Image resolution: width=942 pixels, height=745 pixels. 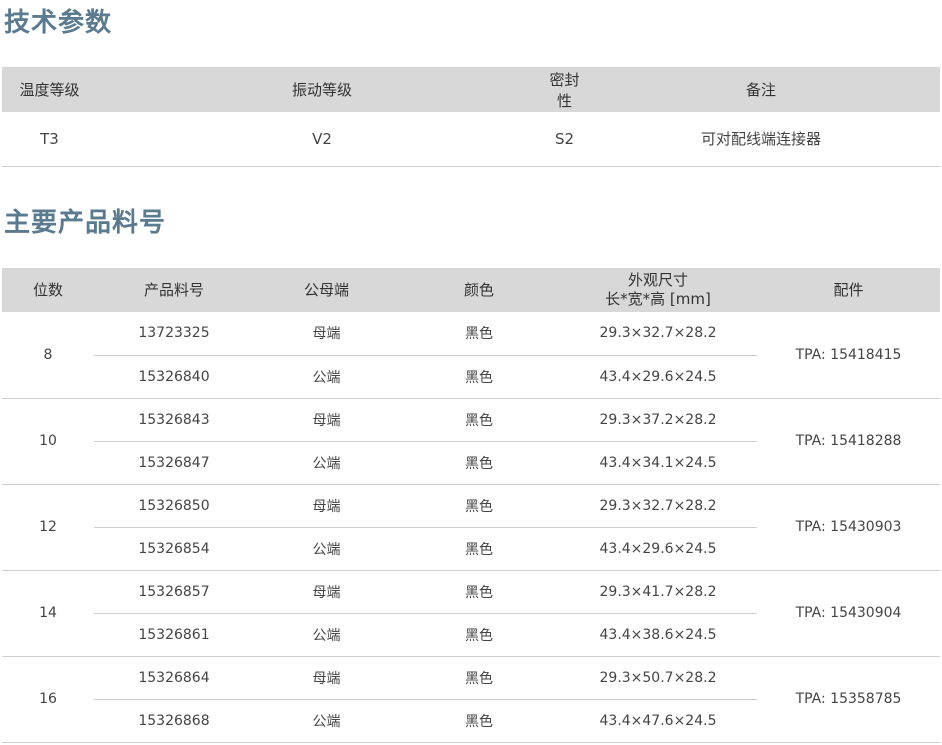 I want to click on pin-count: 10, so click(x=48, y=441).